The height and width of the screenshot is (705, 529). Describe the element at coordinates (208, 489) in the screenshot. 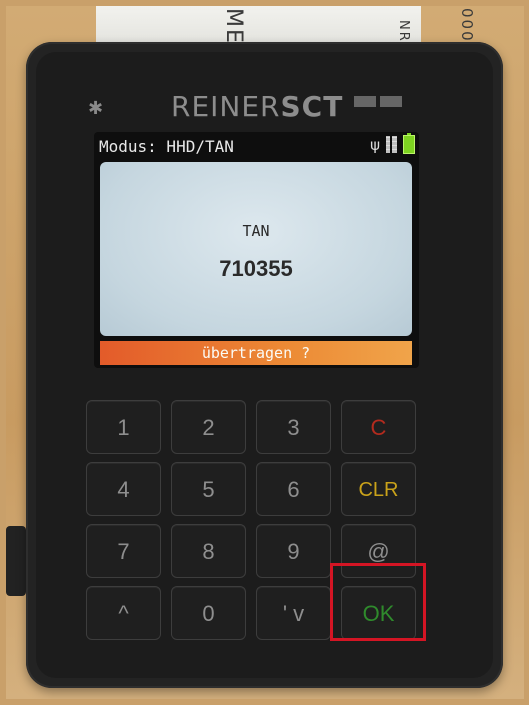

I see `key-5: 5` at that location.